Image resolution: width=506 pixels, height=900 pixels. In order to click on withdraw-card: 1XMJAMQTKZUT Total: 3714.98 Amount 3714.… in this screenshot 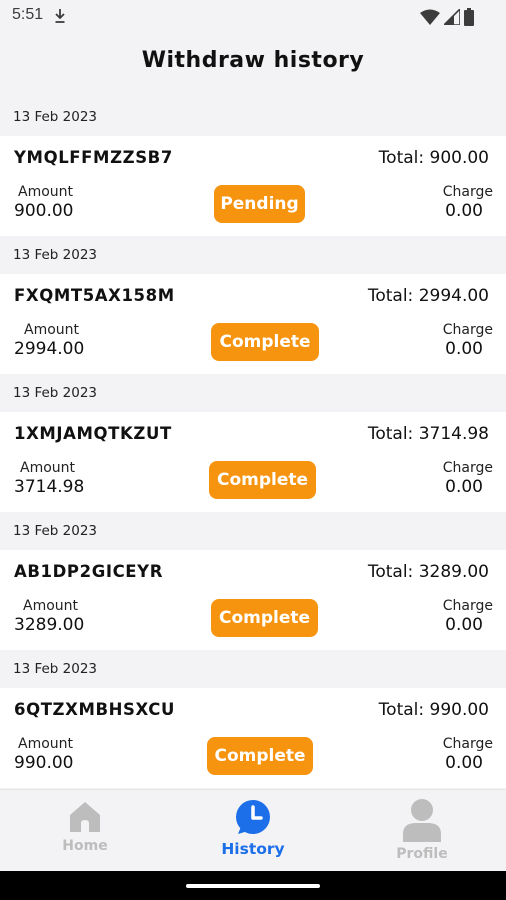, I will do `click(253, 462)`.